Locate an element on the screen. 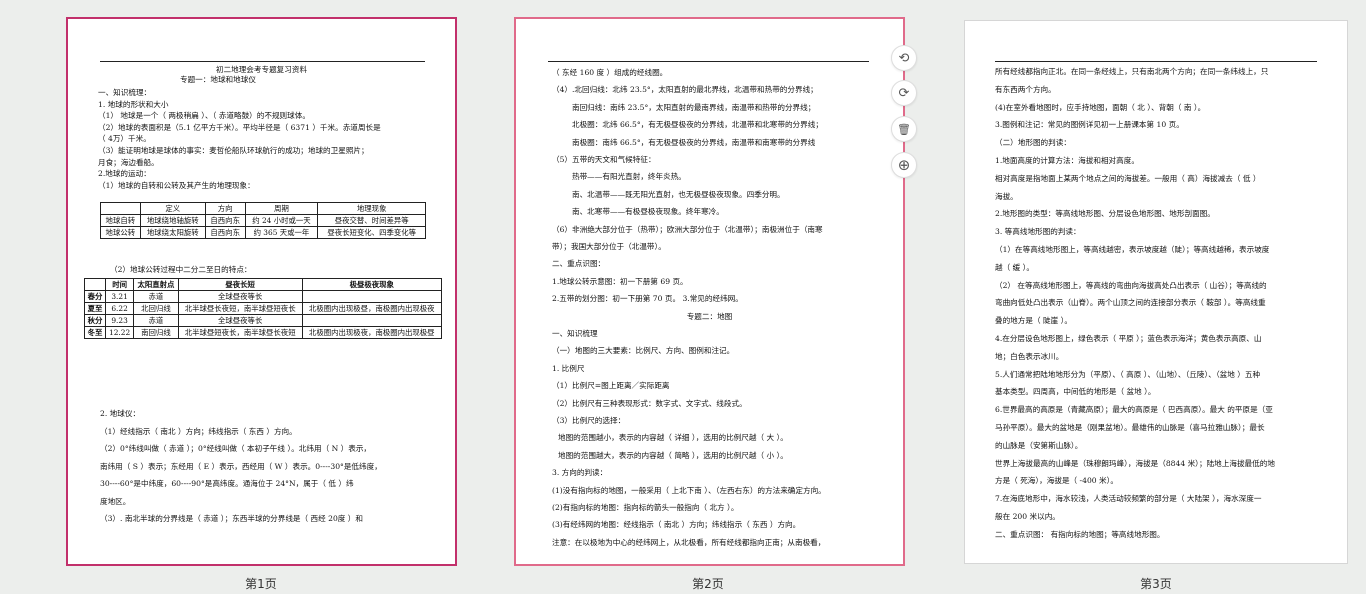 This screenshot has width=1366, height=594. text-line: 热带——有阳光直射，终年炎热。 is located at coordinates (629, 177).